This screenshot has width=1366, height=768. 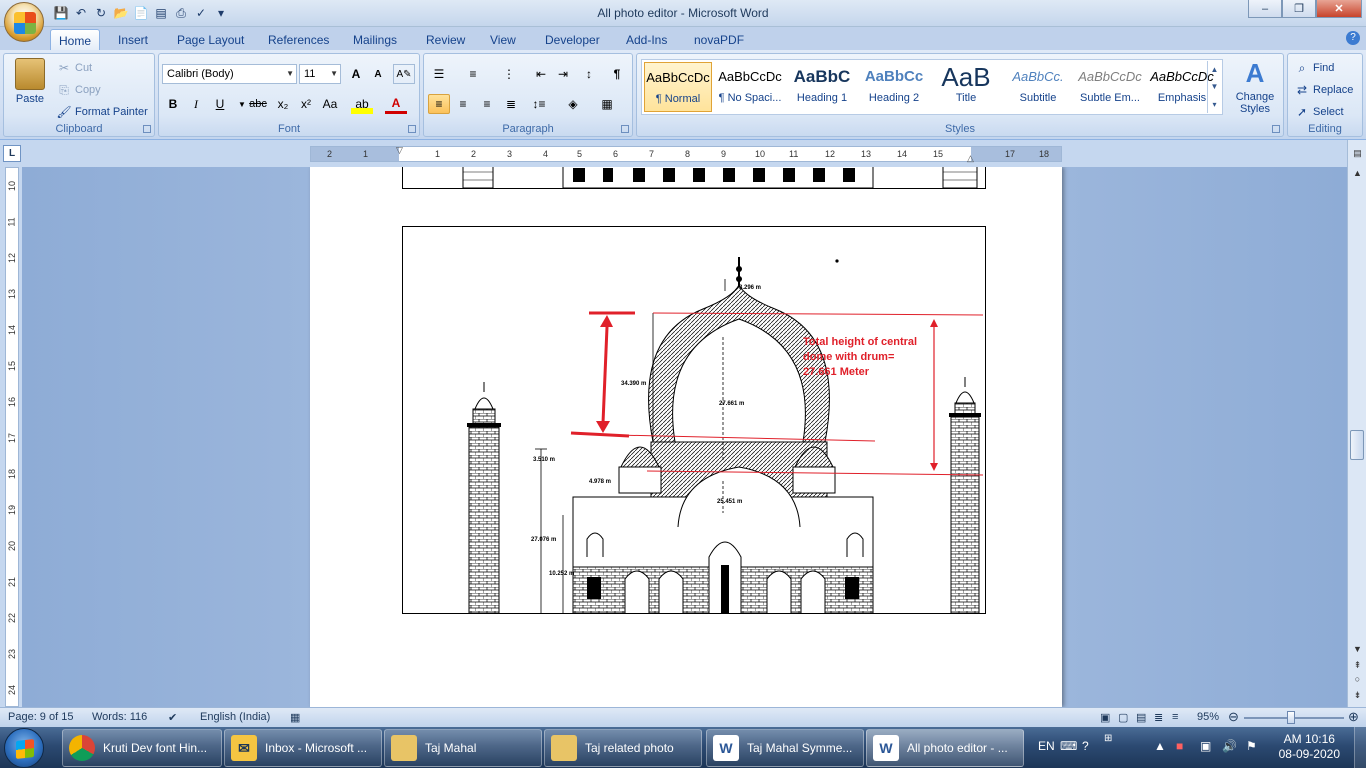 What do you see at coordinates (220, 104) in the screenshot?
I see `underline-button: U` at bounding box center [220, 104].